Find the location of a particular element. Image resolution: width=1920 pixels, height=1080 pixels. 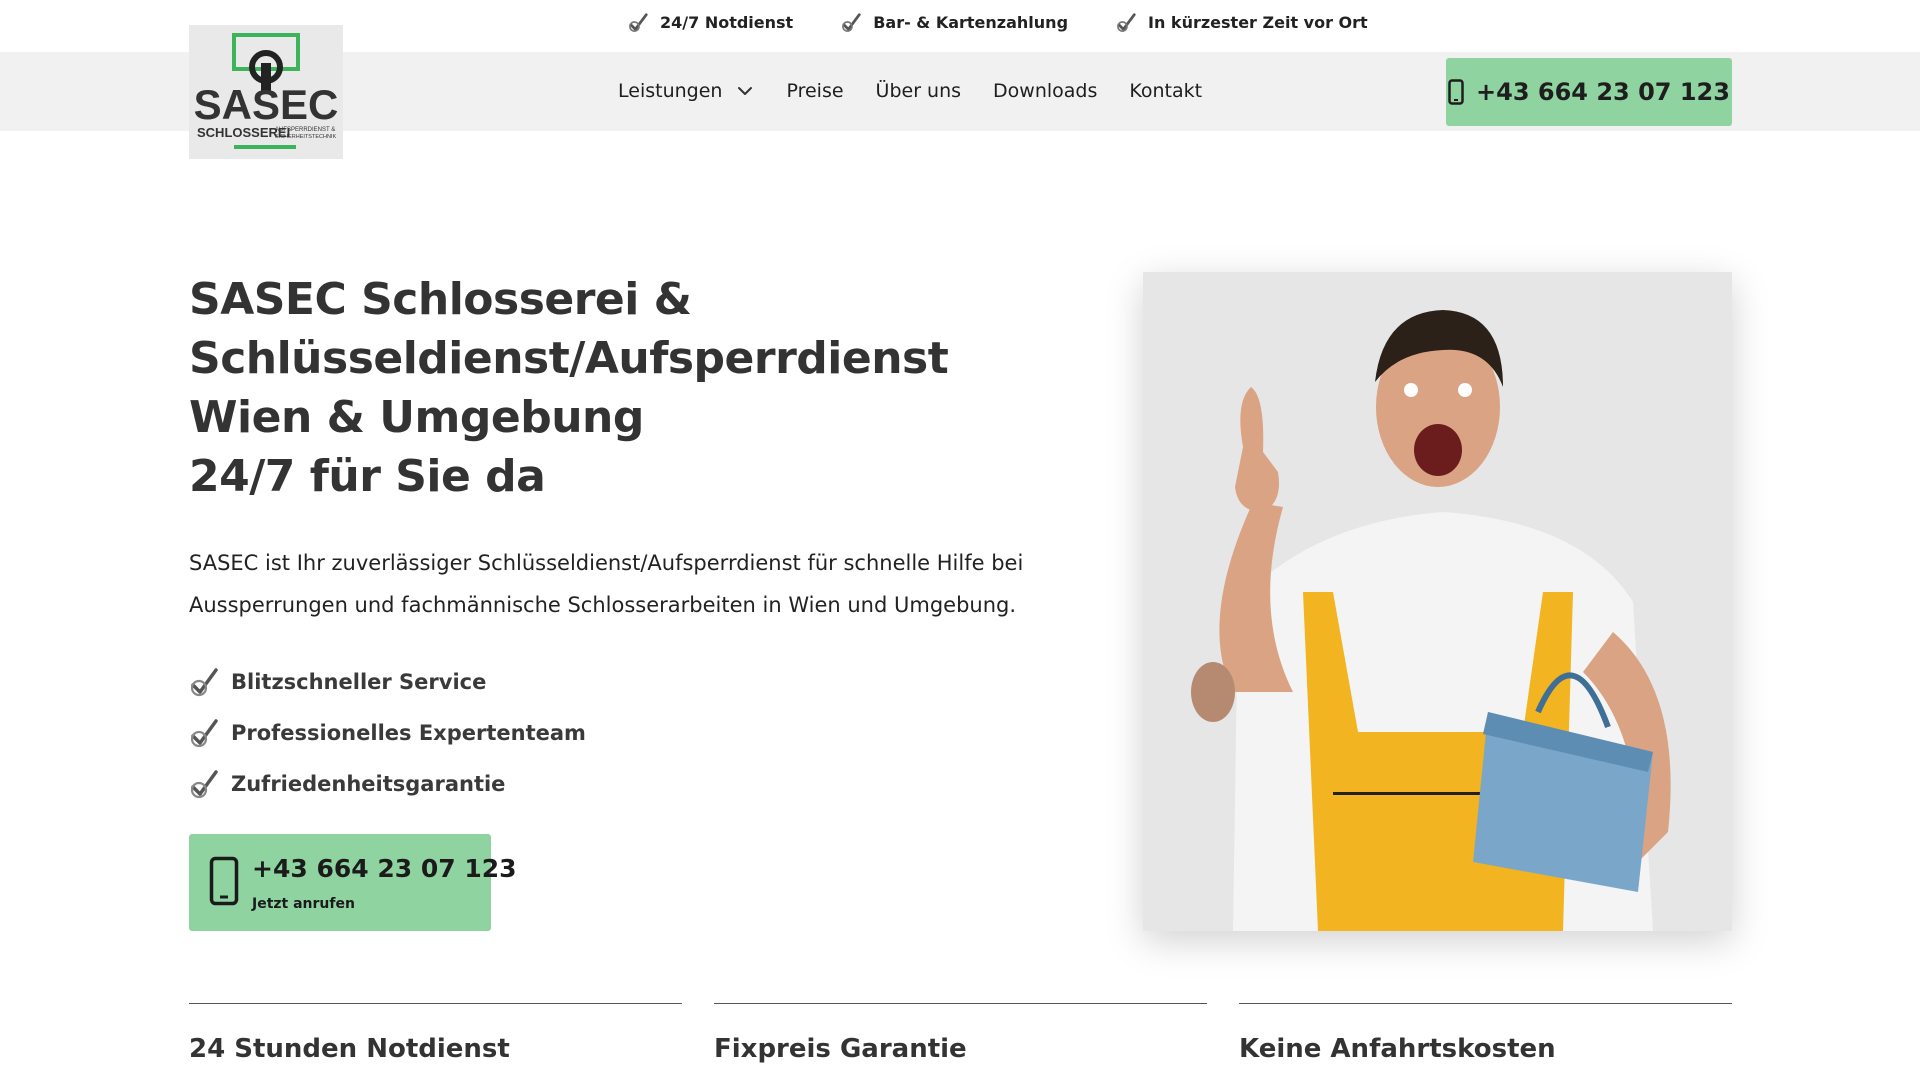

call-now-button: +43 664 23 07 123 Jetzt anrufen is located at coordinates (353, 882).